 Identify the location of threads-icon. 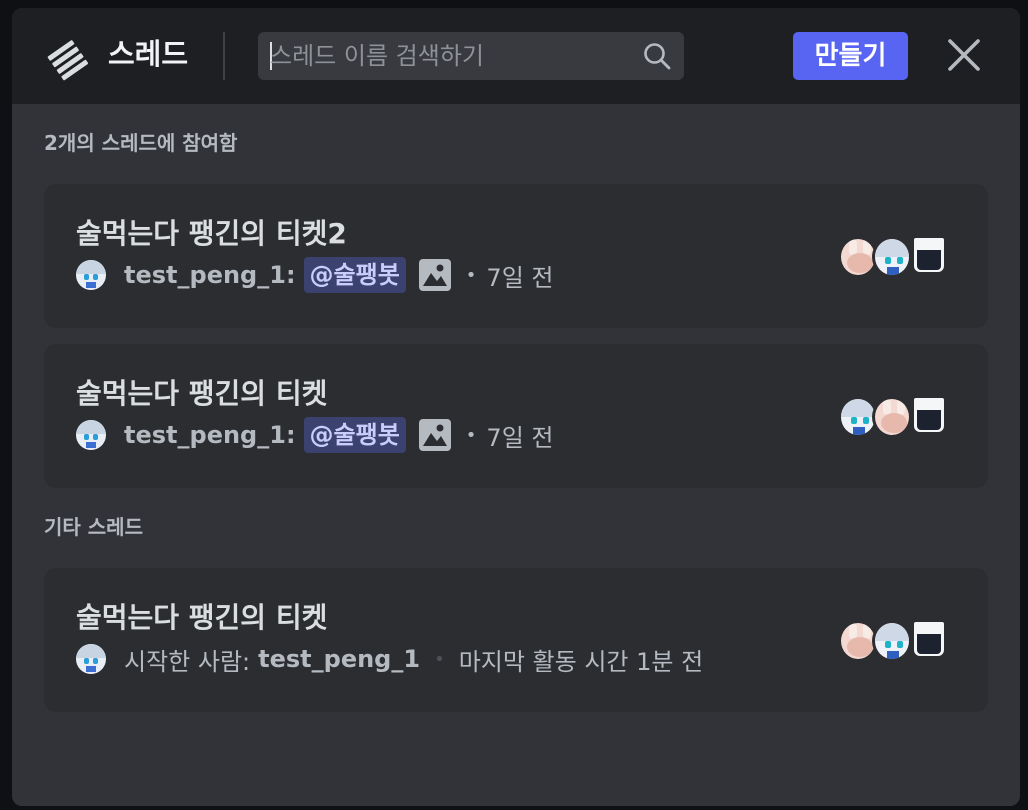
(68, 60).